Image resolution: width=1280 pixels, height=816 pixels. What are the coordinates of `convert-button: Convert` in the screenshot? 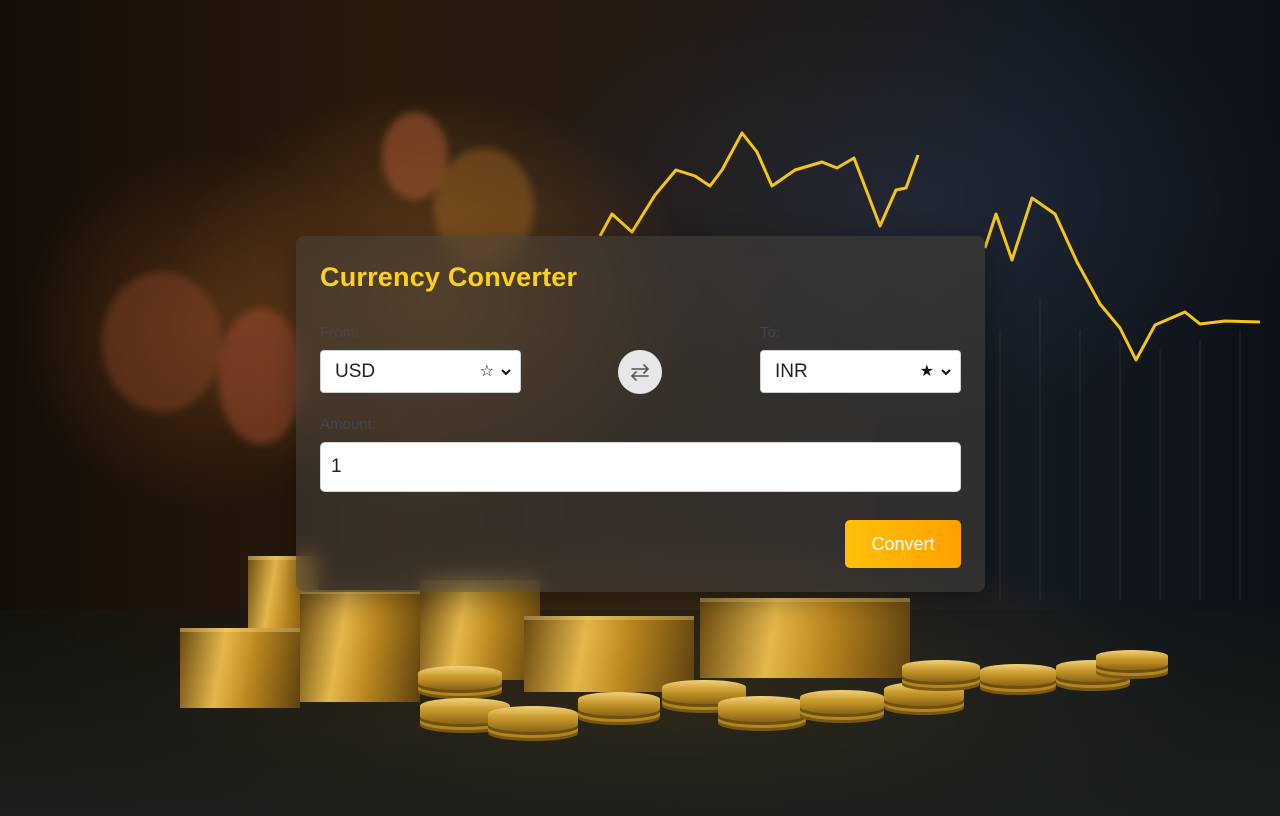 It's located at (903, 544).